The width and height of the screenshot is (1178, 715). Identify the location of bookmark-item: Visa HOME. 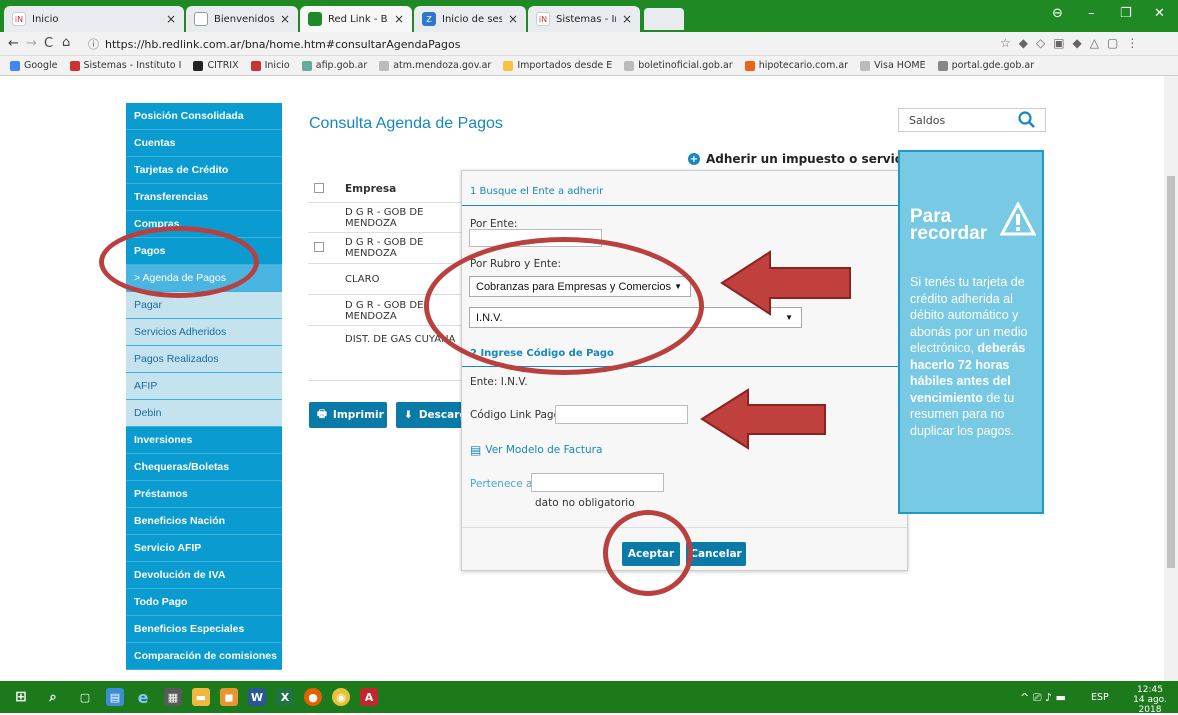
(893, 65).